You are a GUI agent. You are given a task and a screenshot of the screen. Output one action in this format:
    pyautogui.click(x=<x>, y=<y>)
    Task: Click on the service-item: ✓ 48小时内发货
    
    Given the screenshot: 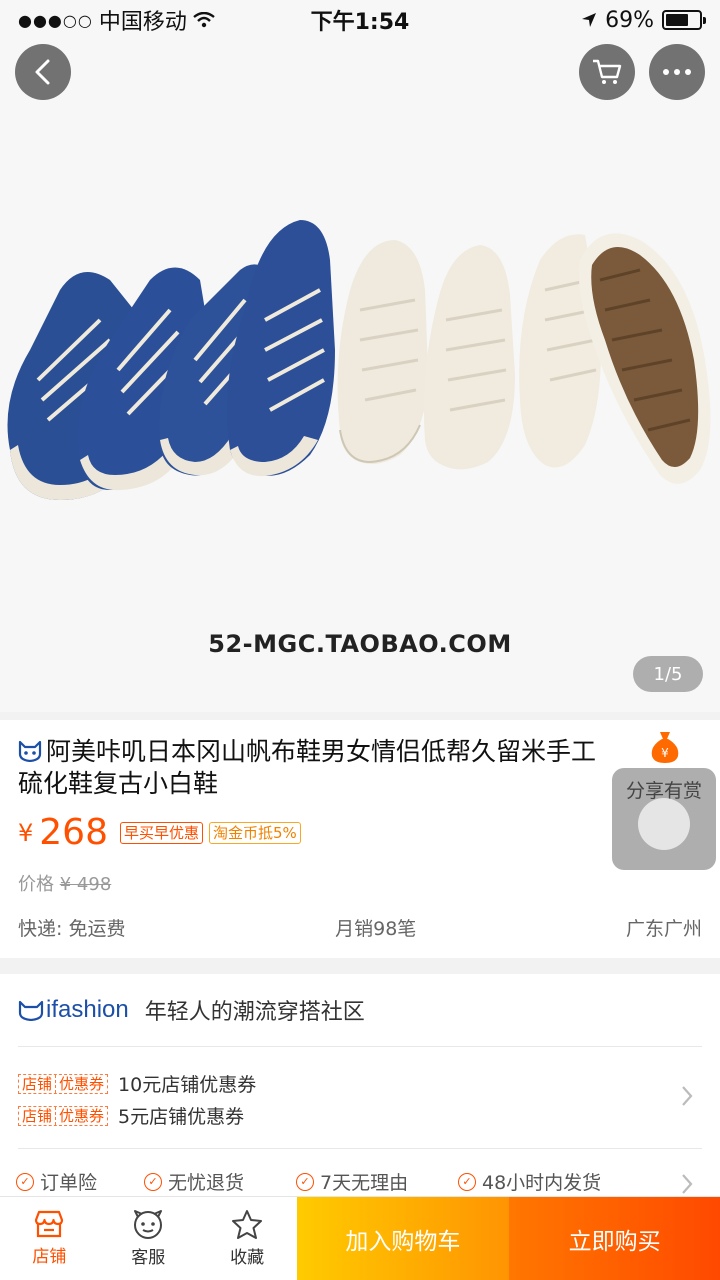 What is the action you would take?
    pyautogui.click(x=529, y=1181)
    